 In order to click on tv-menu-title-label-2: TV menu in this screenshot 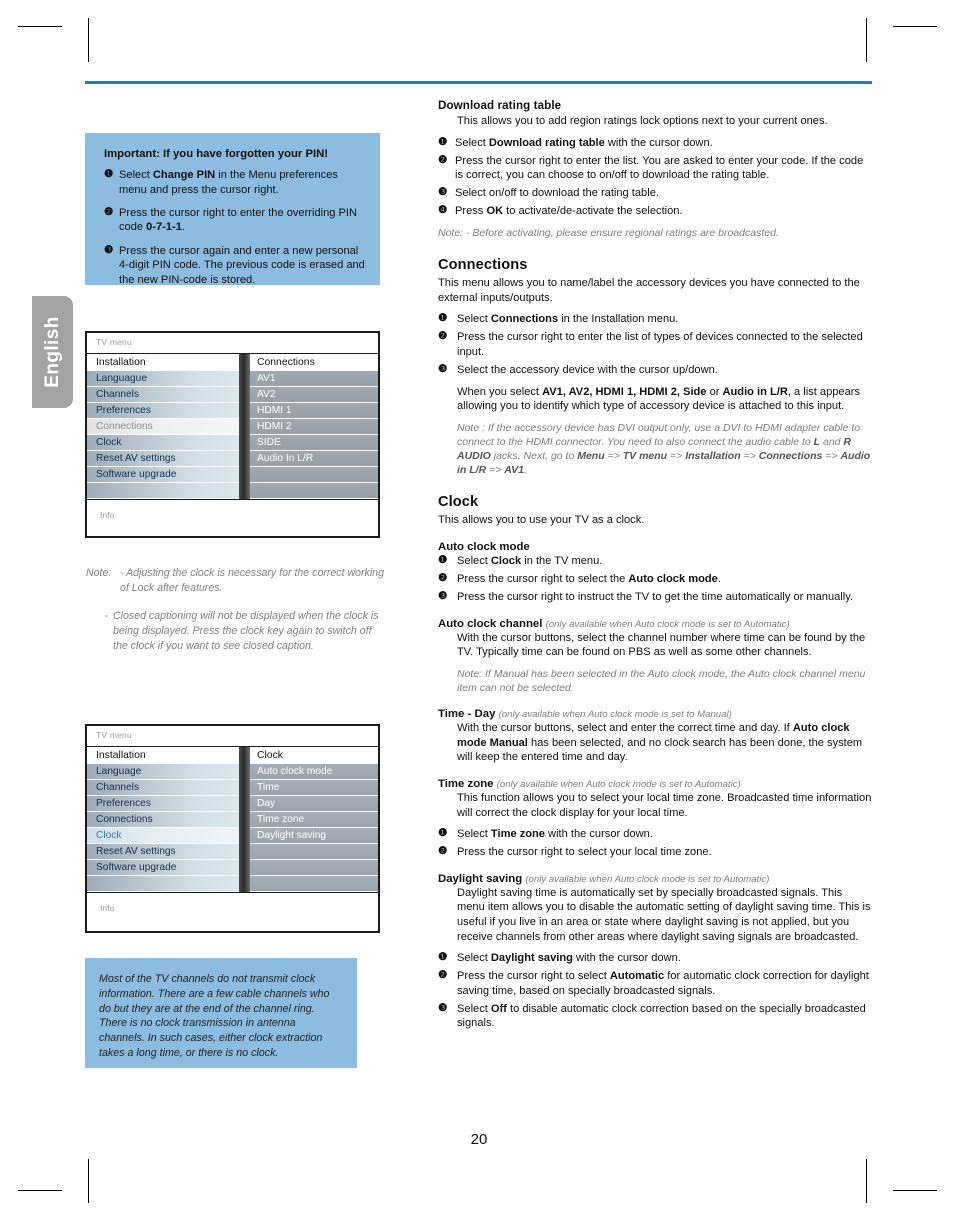, I will do `click(114, 735)`.